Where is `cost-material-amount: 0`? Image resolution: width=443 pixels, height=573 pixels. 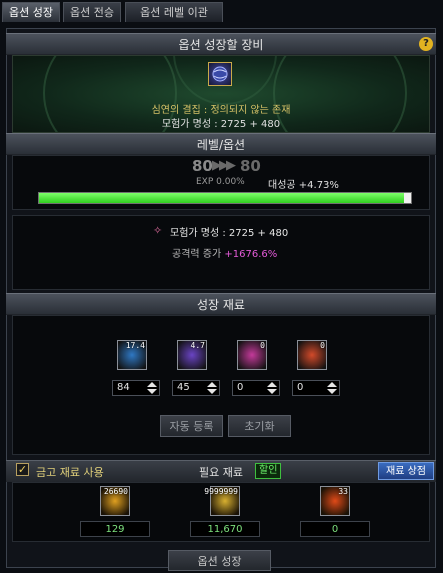
cost-material-amount: 0 is located at coordinates (335, 529).